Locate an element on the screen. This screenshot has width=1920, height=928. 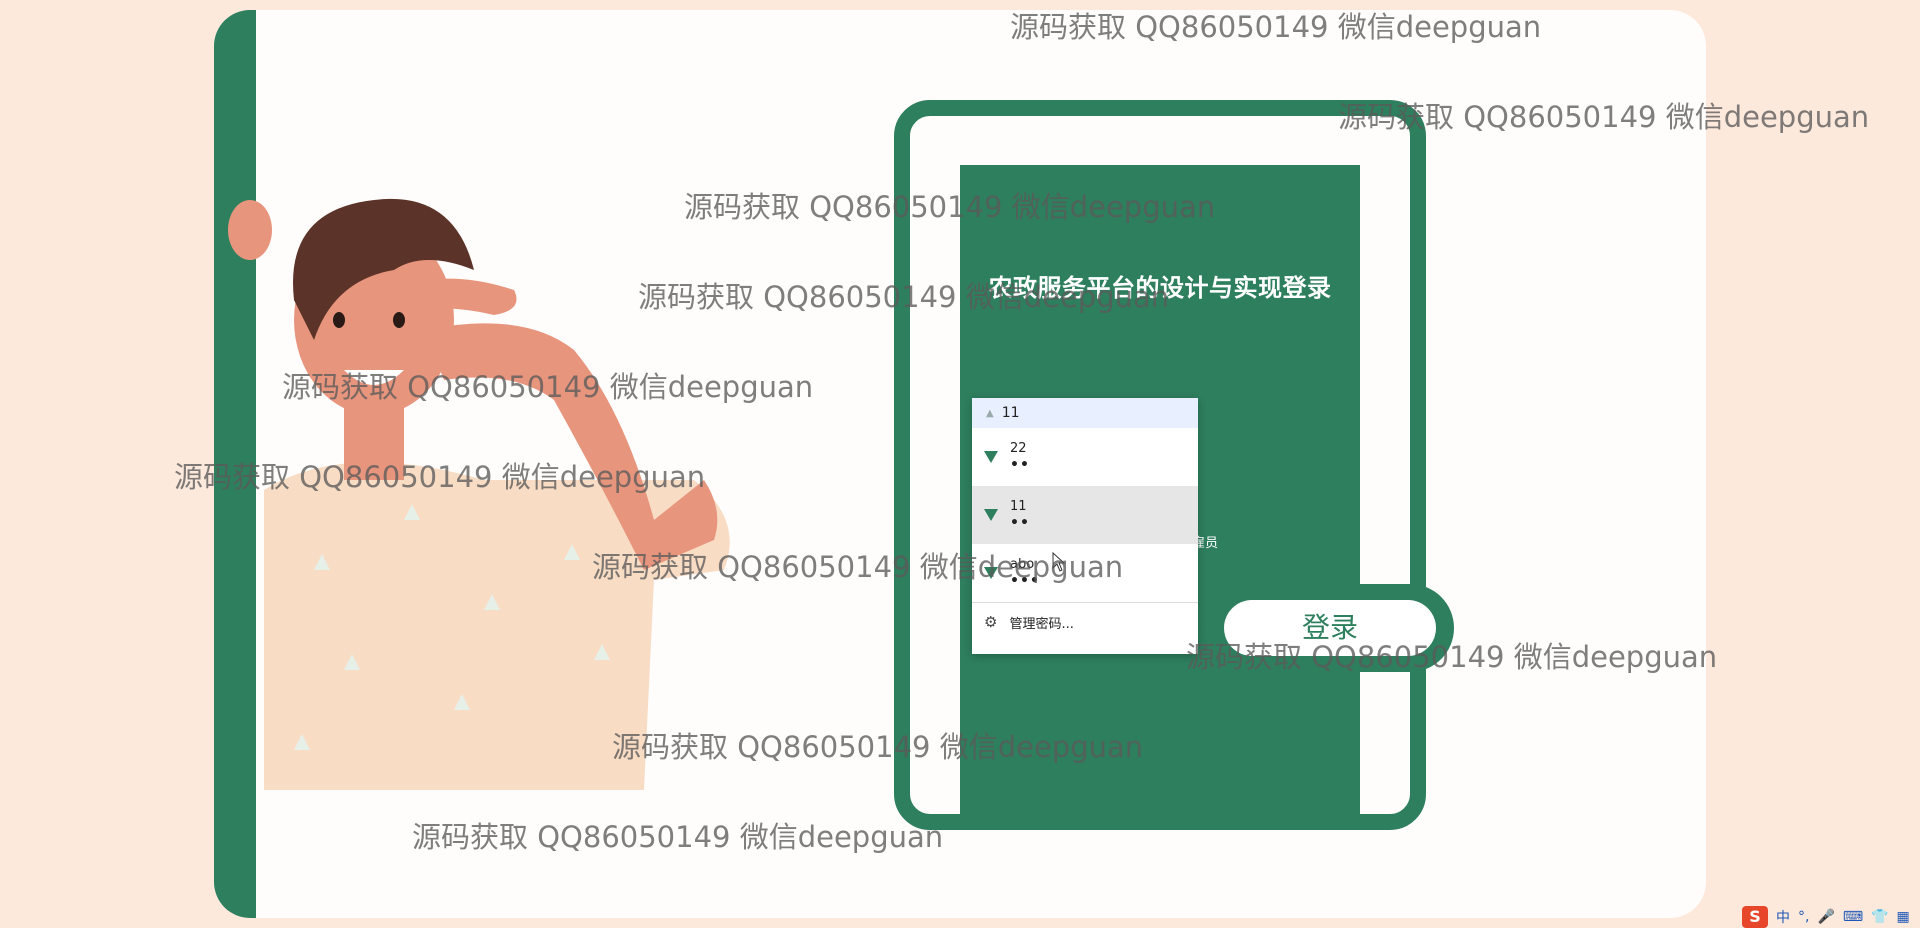
toolbox-icon: ▦ is located at coordinates (1903, 917).